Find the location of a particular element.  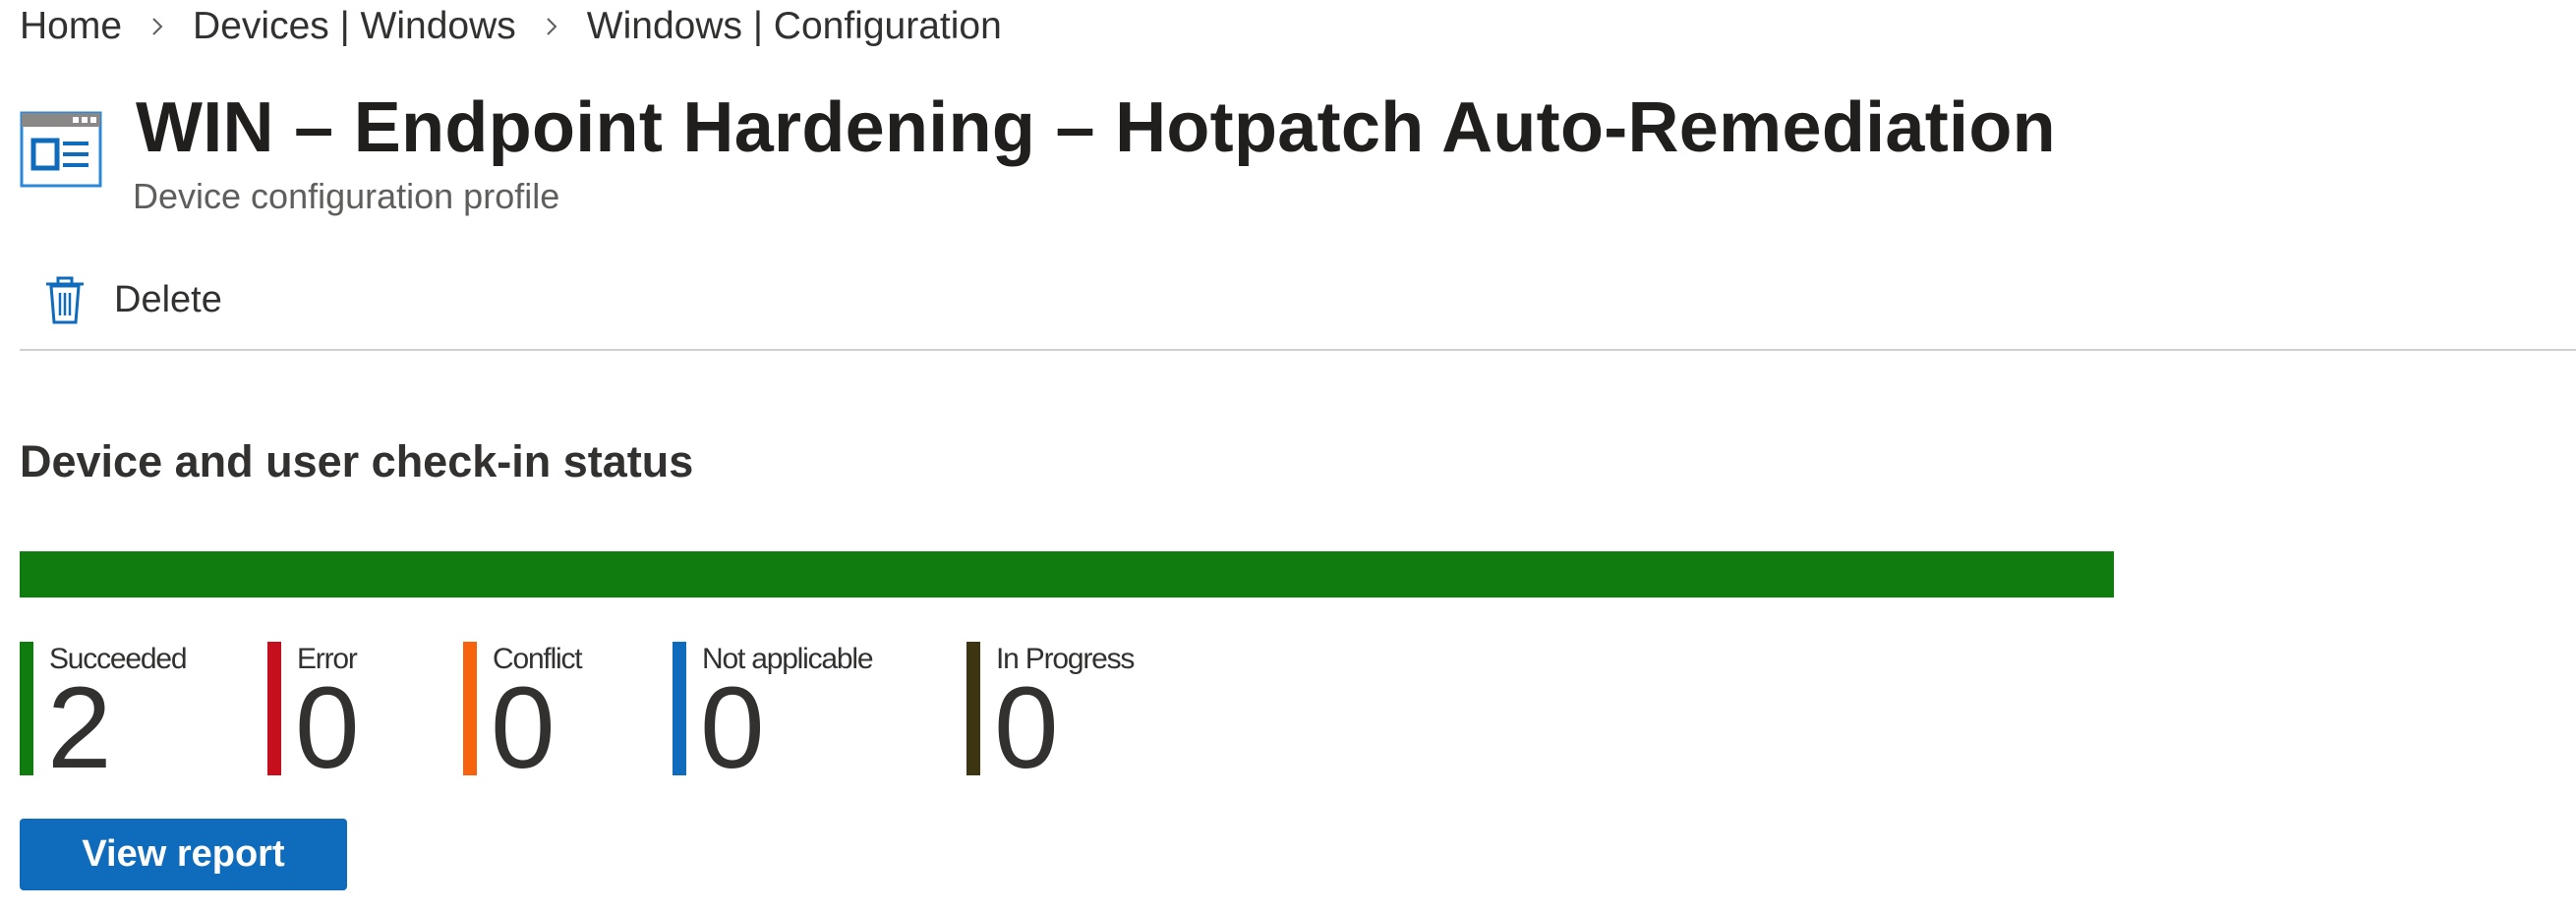

status-bar is located at coordinates (1067, 574).